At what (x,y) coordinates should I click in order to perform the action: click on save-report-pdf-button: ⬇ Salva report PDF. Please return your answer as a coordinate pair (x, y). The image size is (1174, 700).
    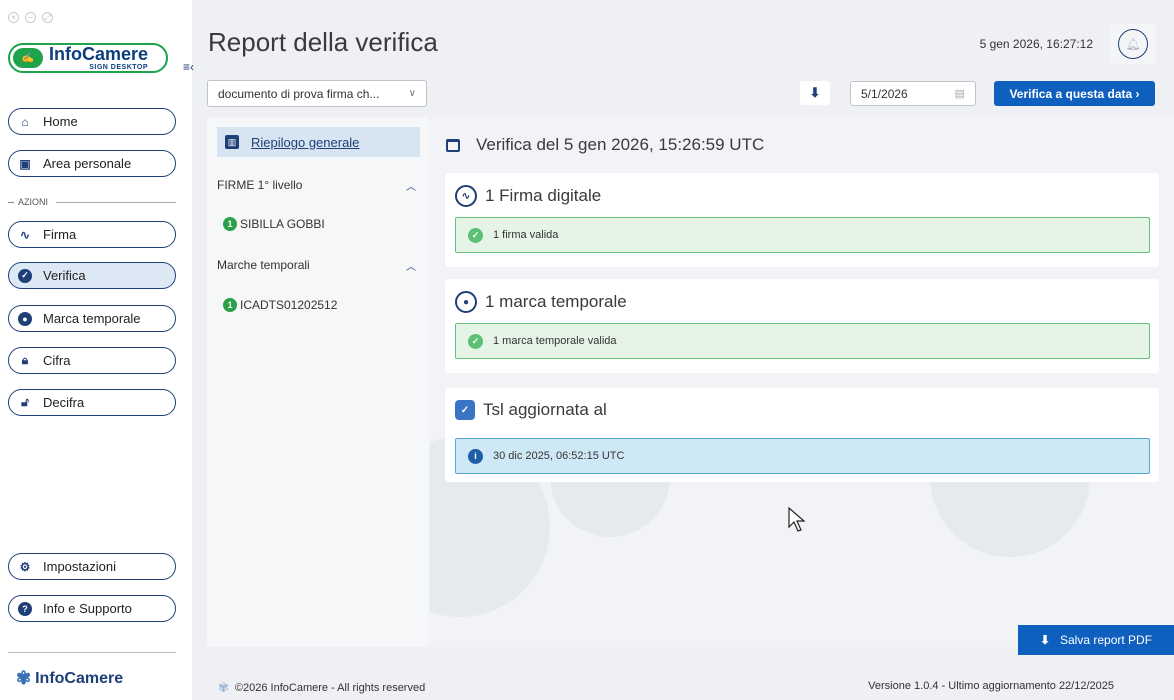
    Looking at the image, I should click on (1096, 640).